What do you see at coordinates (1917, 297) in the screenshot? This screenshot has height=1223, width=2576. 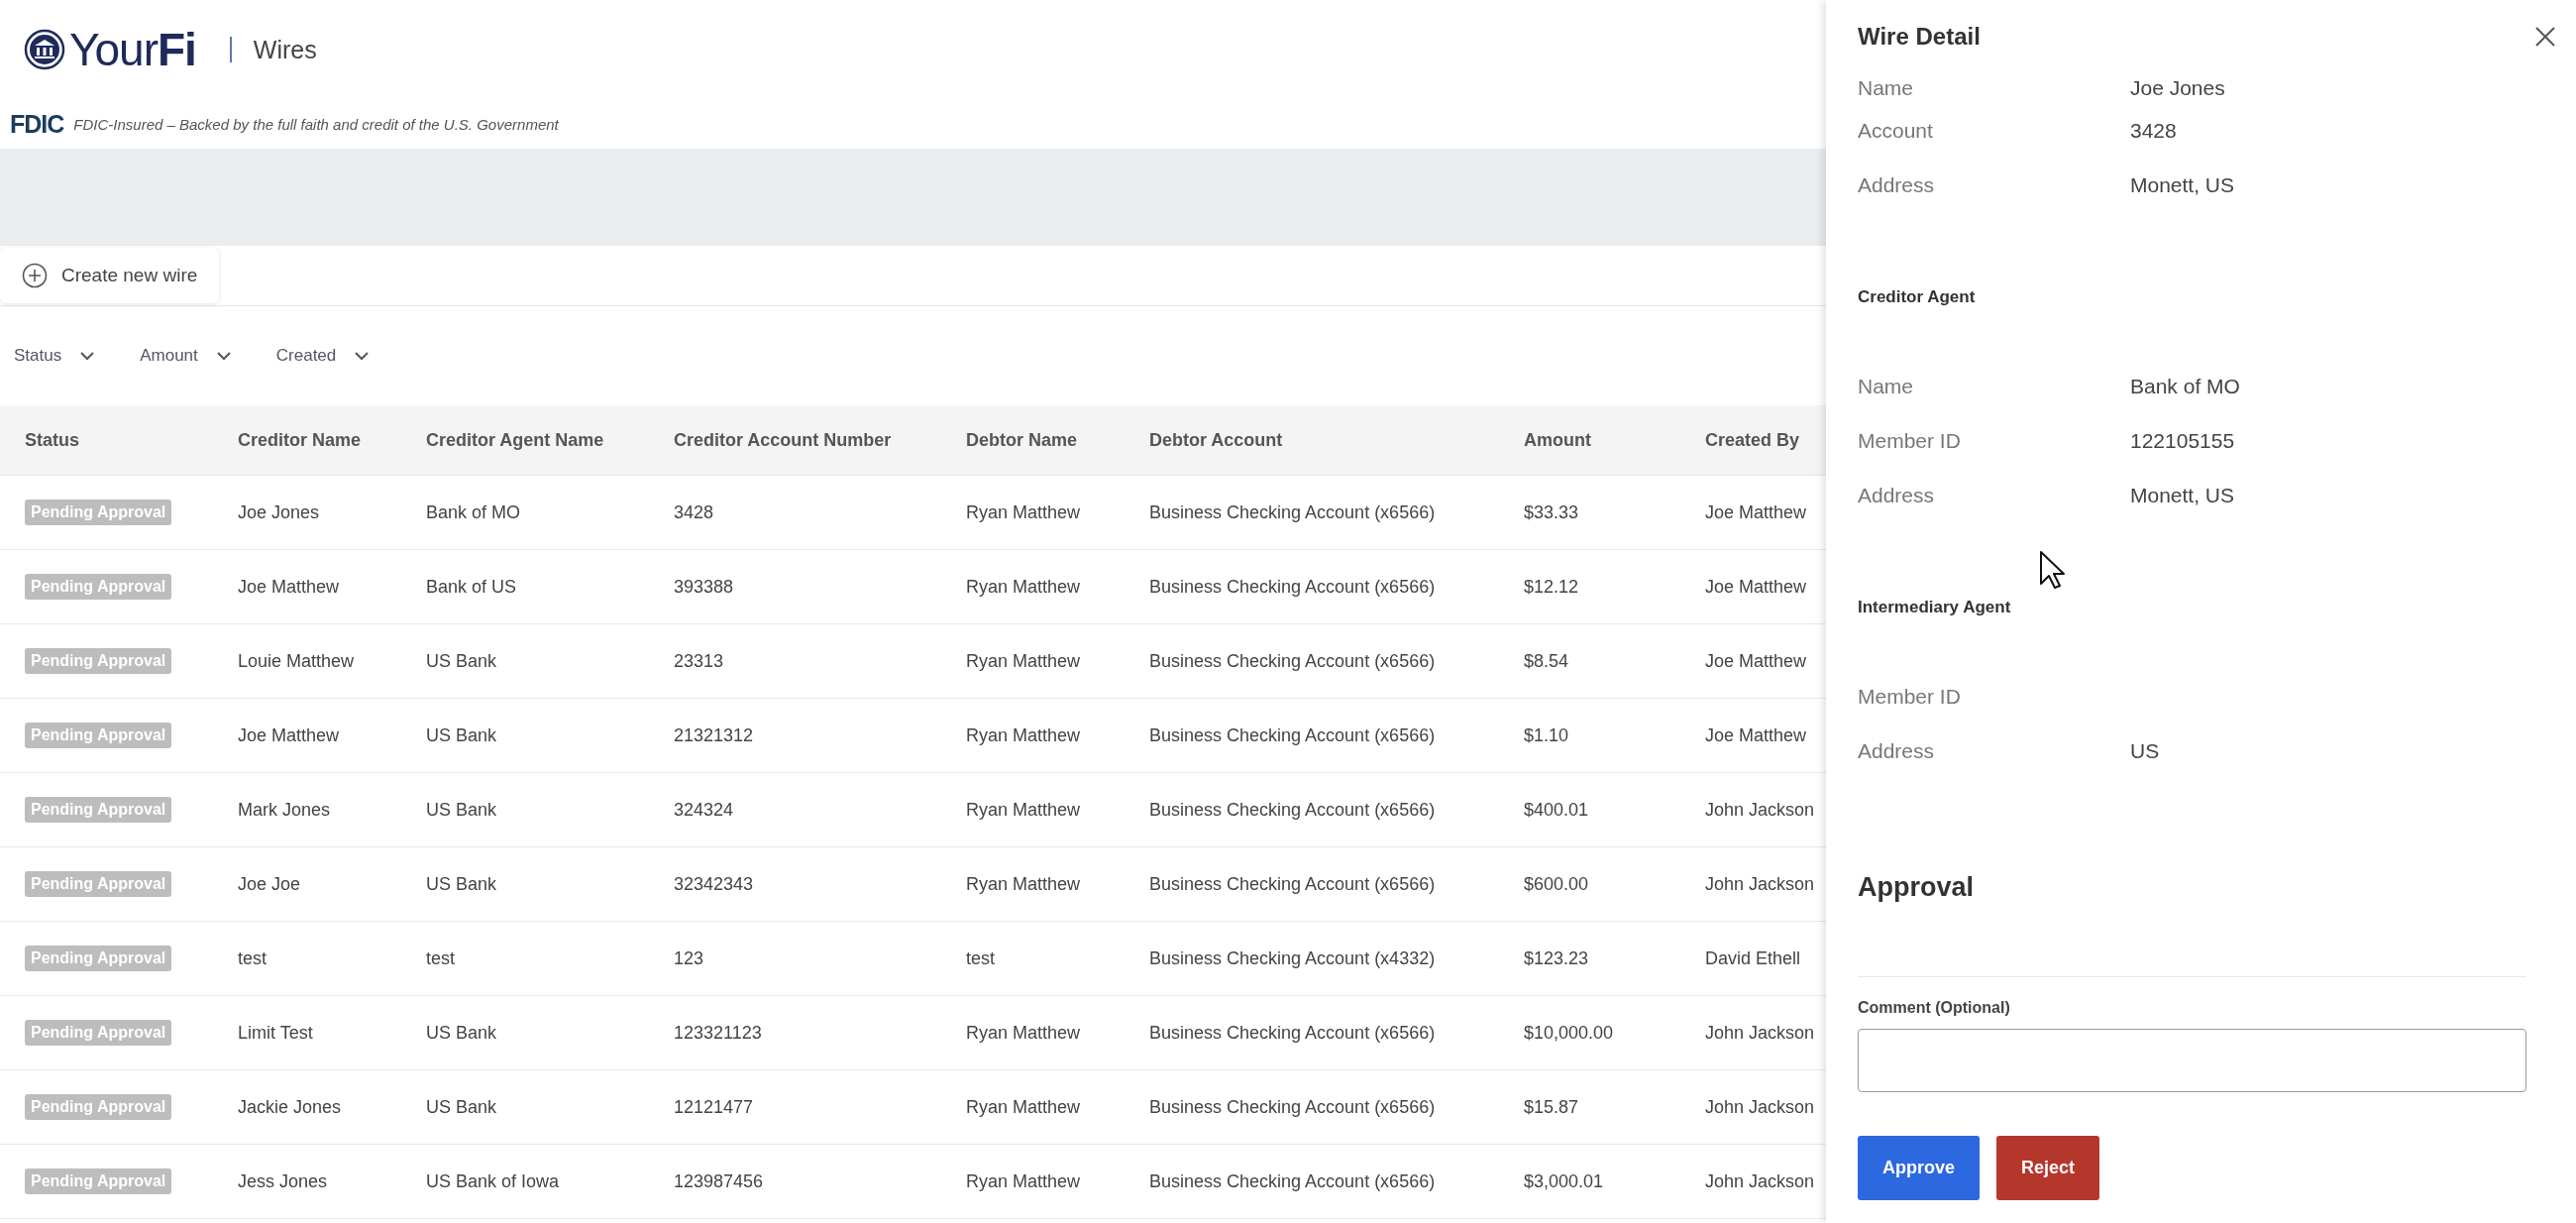 I see `section-heading: Creditor Agent` at bounding box center [1917, 297].